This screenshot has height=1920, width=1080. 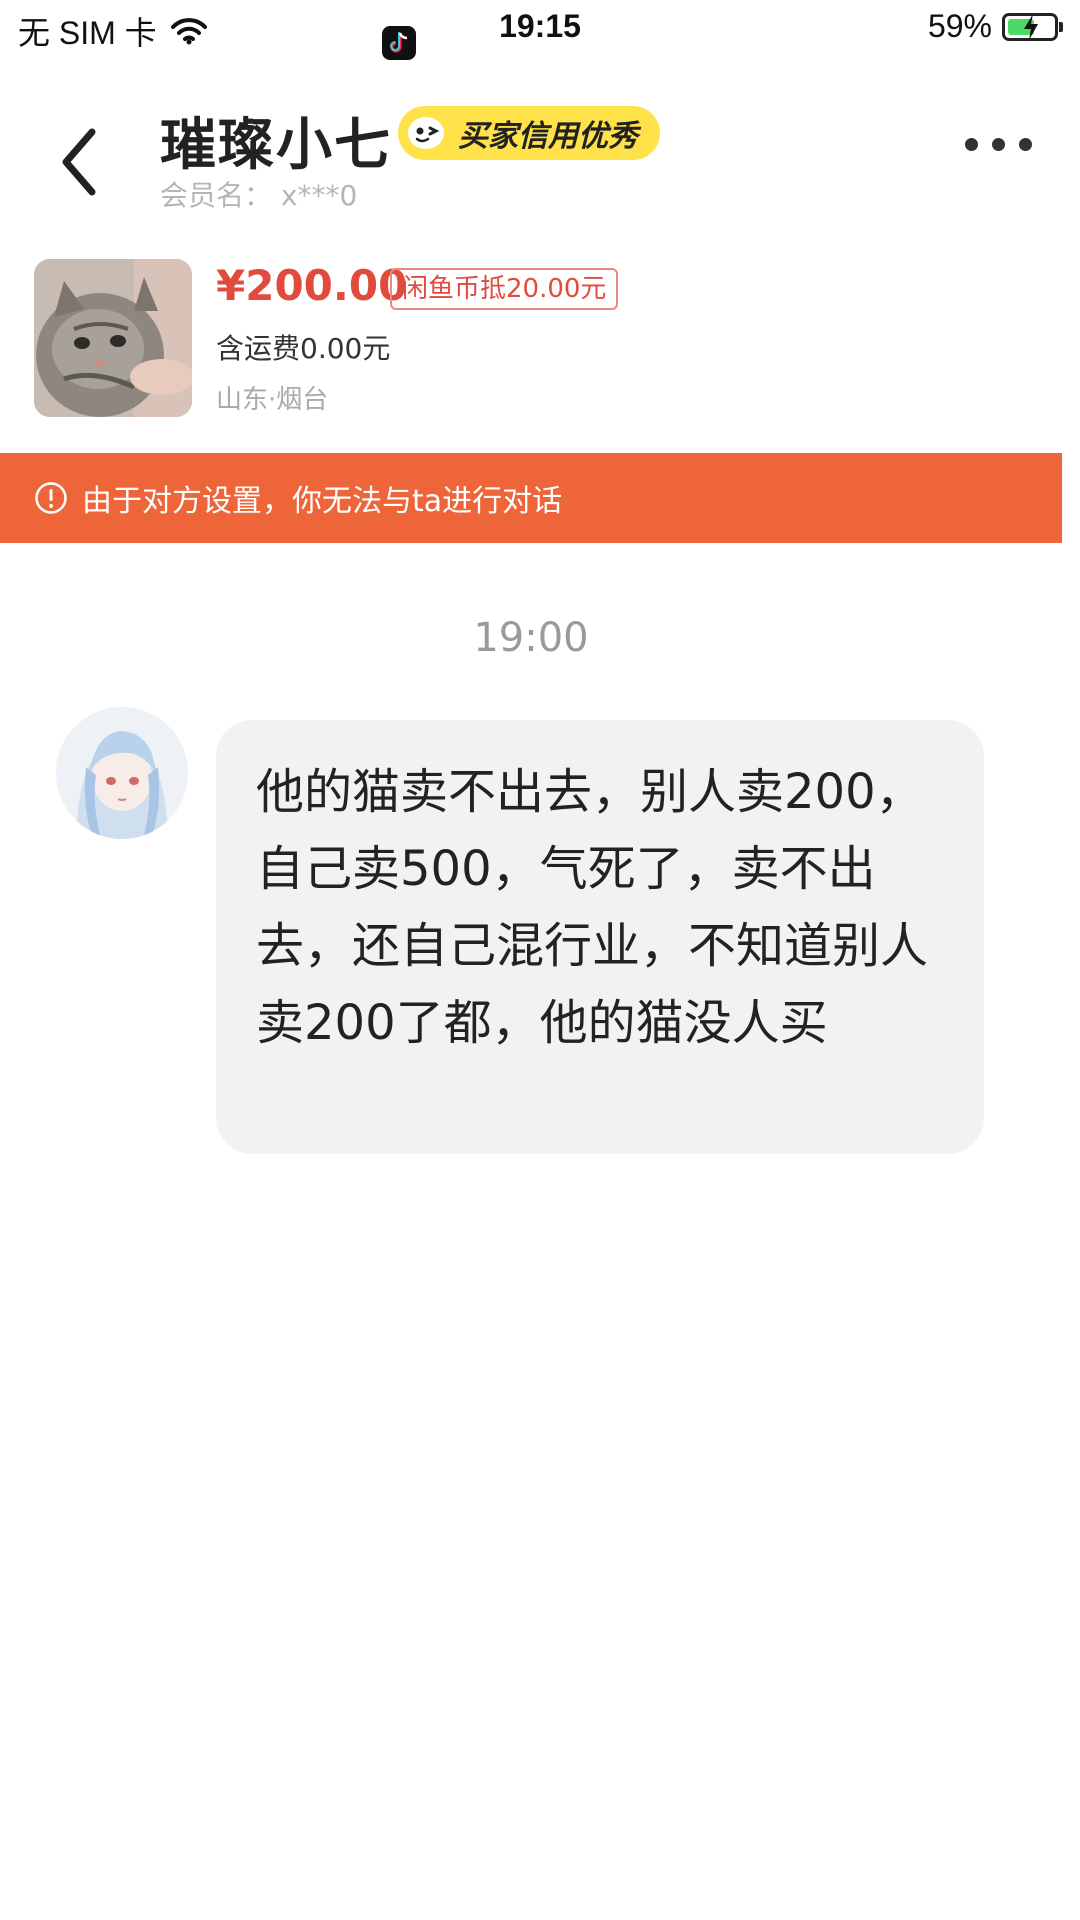 What do you see at coordinates (540, 345) in the screenshot?
I see `product-card: ¥200.00 闲鱼币抵20.00元 含运费0.00元 山东·烟台` at bounding box center [540, 345].